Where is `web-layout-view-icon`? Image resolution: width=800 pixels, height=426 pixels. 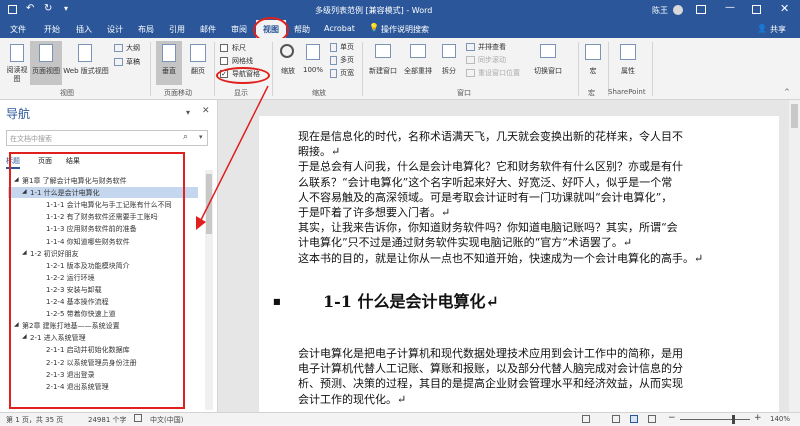 web-layout-view-icon is located at coordinates (652, 419).